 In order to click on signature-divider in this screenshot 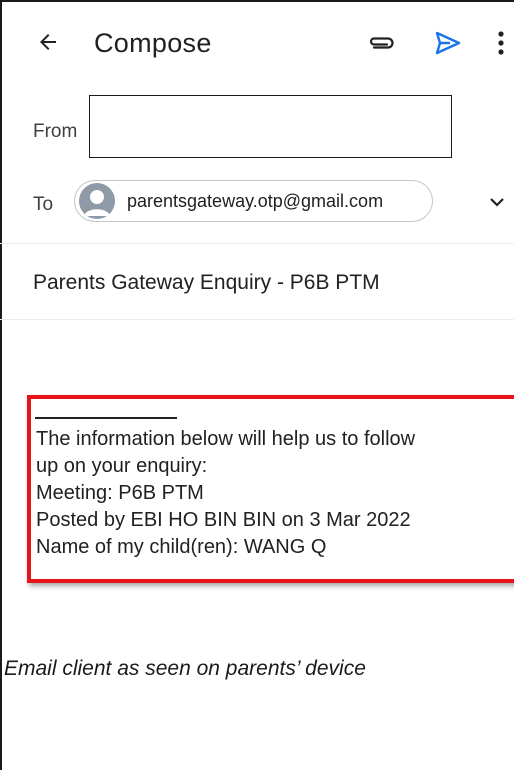, I will do `click(106, 418)`.